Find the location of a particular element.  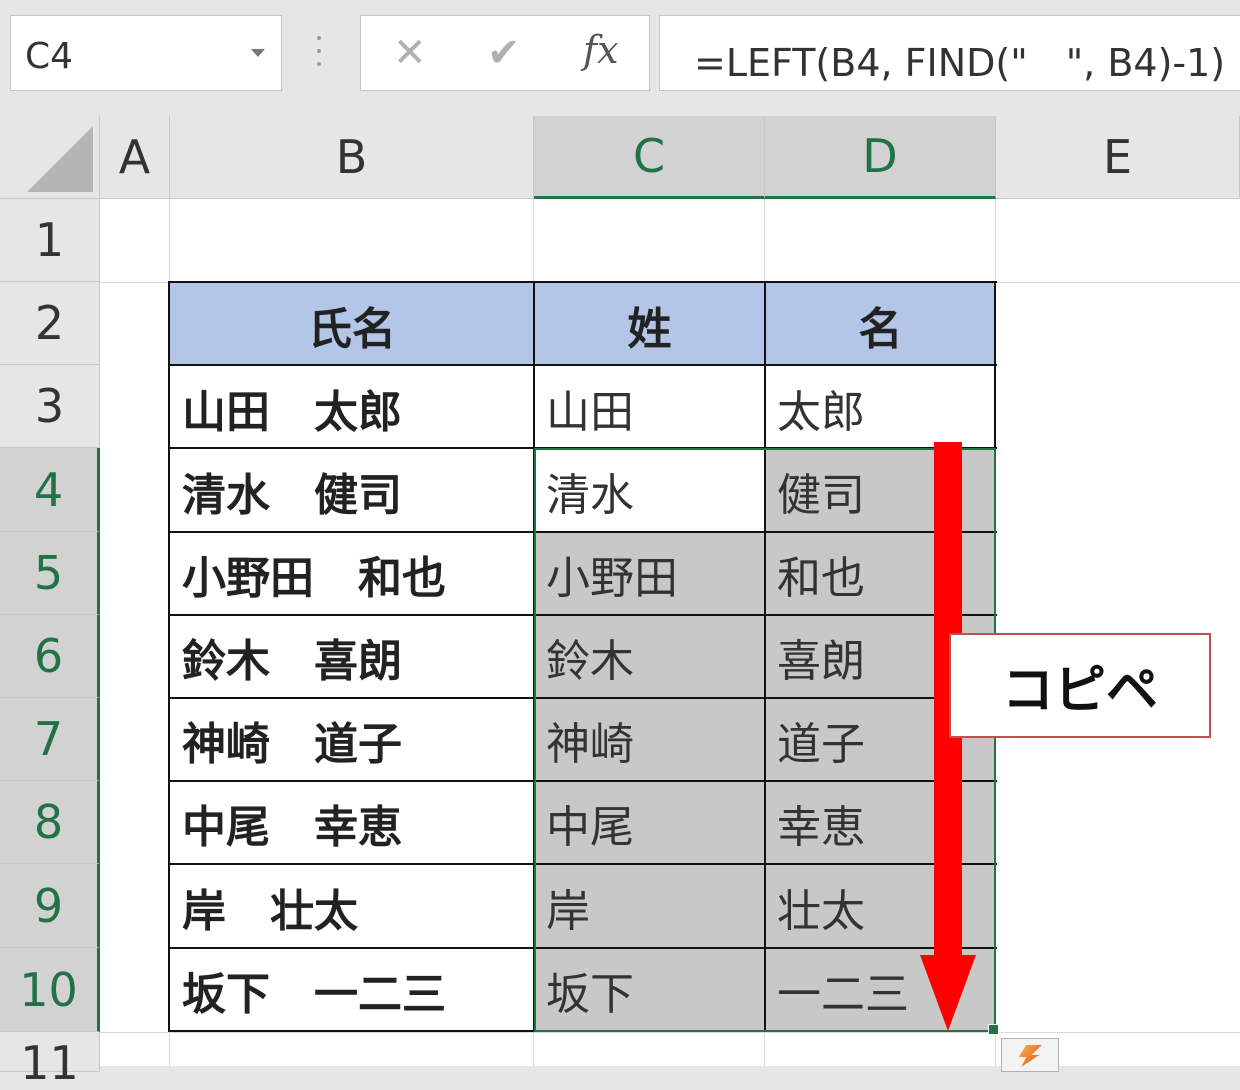

row-header-2: 2 is located at coordinates (50, 323).